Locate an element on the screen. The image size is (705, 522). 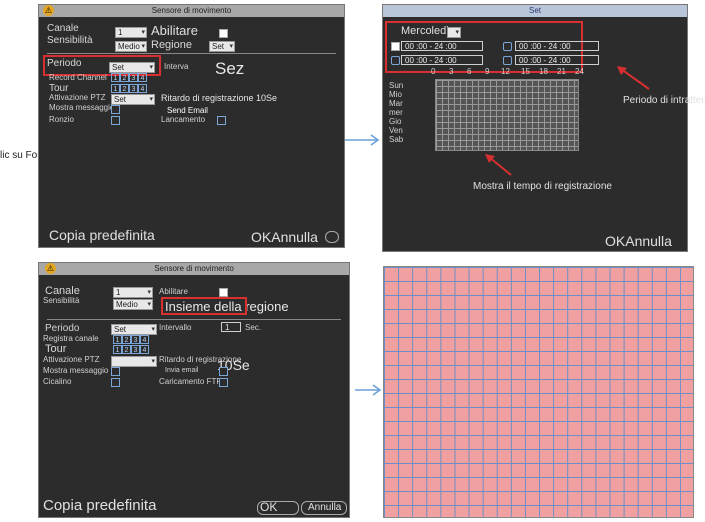
upload-checkbox is located at coordinates (221, 120).